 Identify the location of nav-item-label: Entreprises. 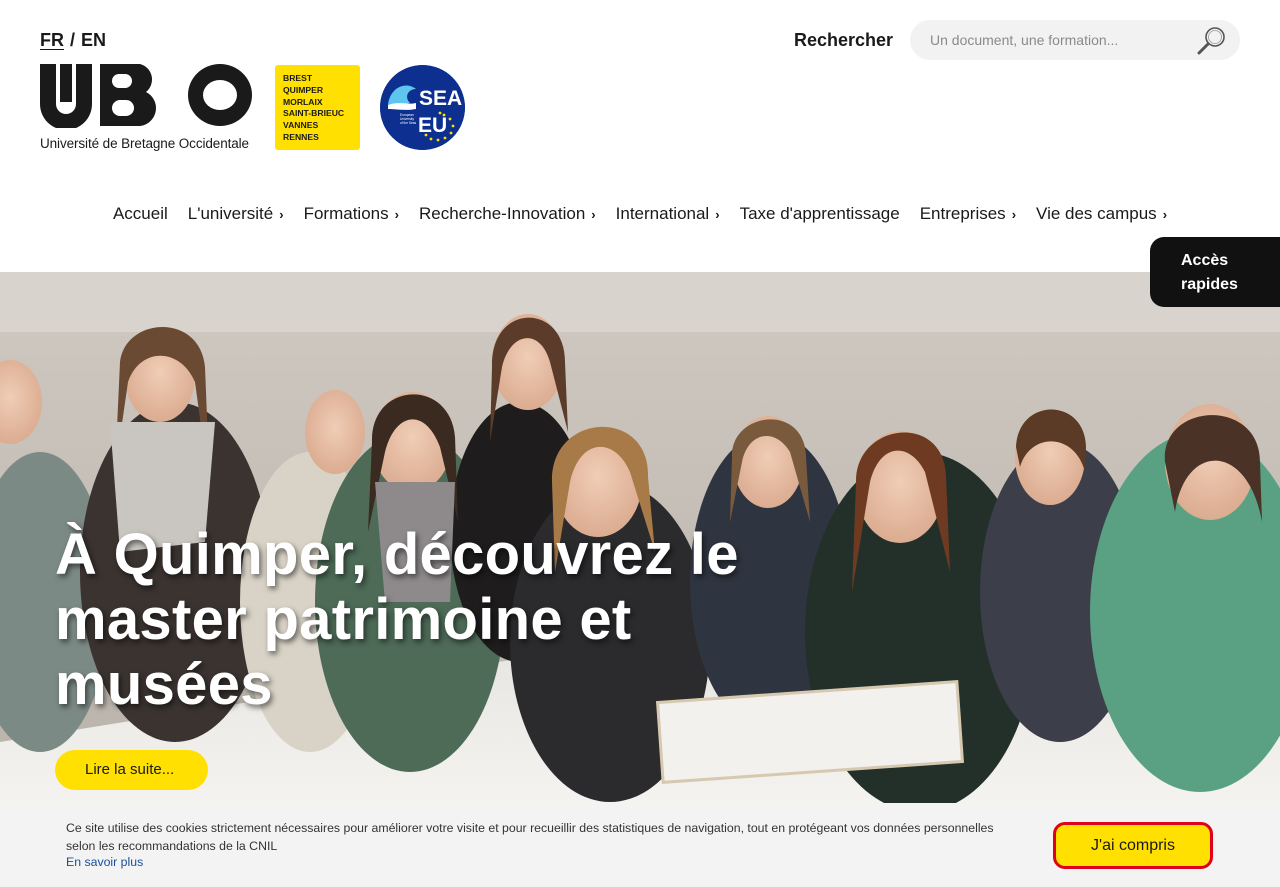
(962, 213).